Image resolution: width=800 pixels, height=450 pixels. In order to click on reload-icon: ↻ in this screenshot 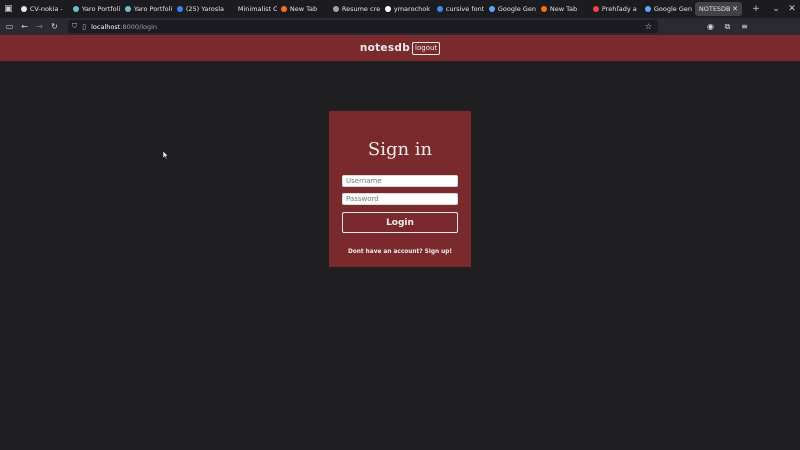, I will do `click(54, 26)`.